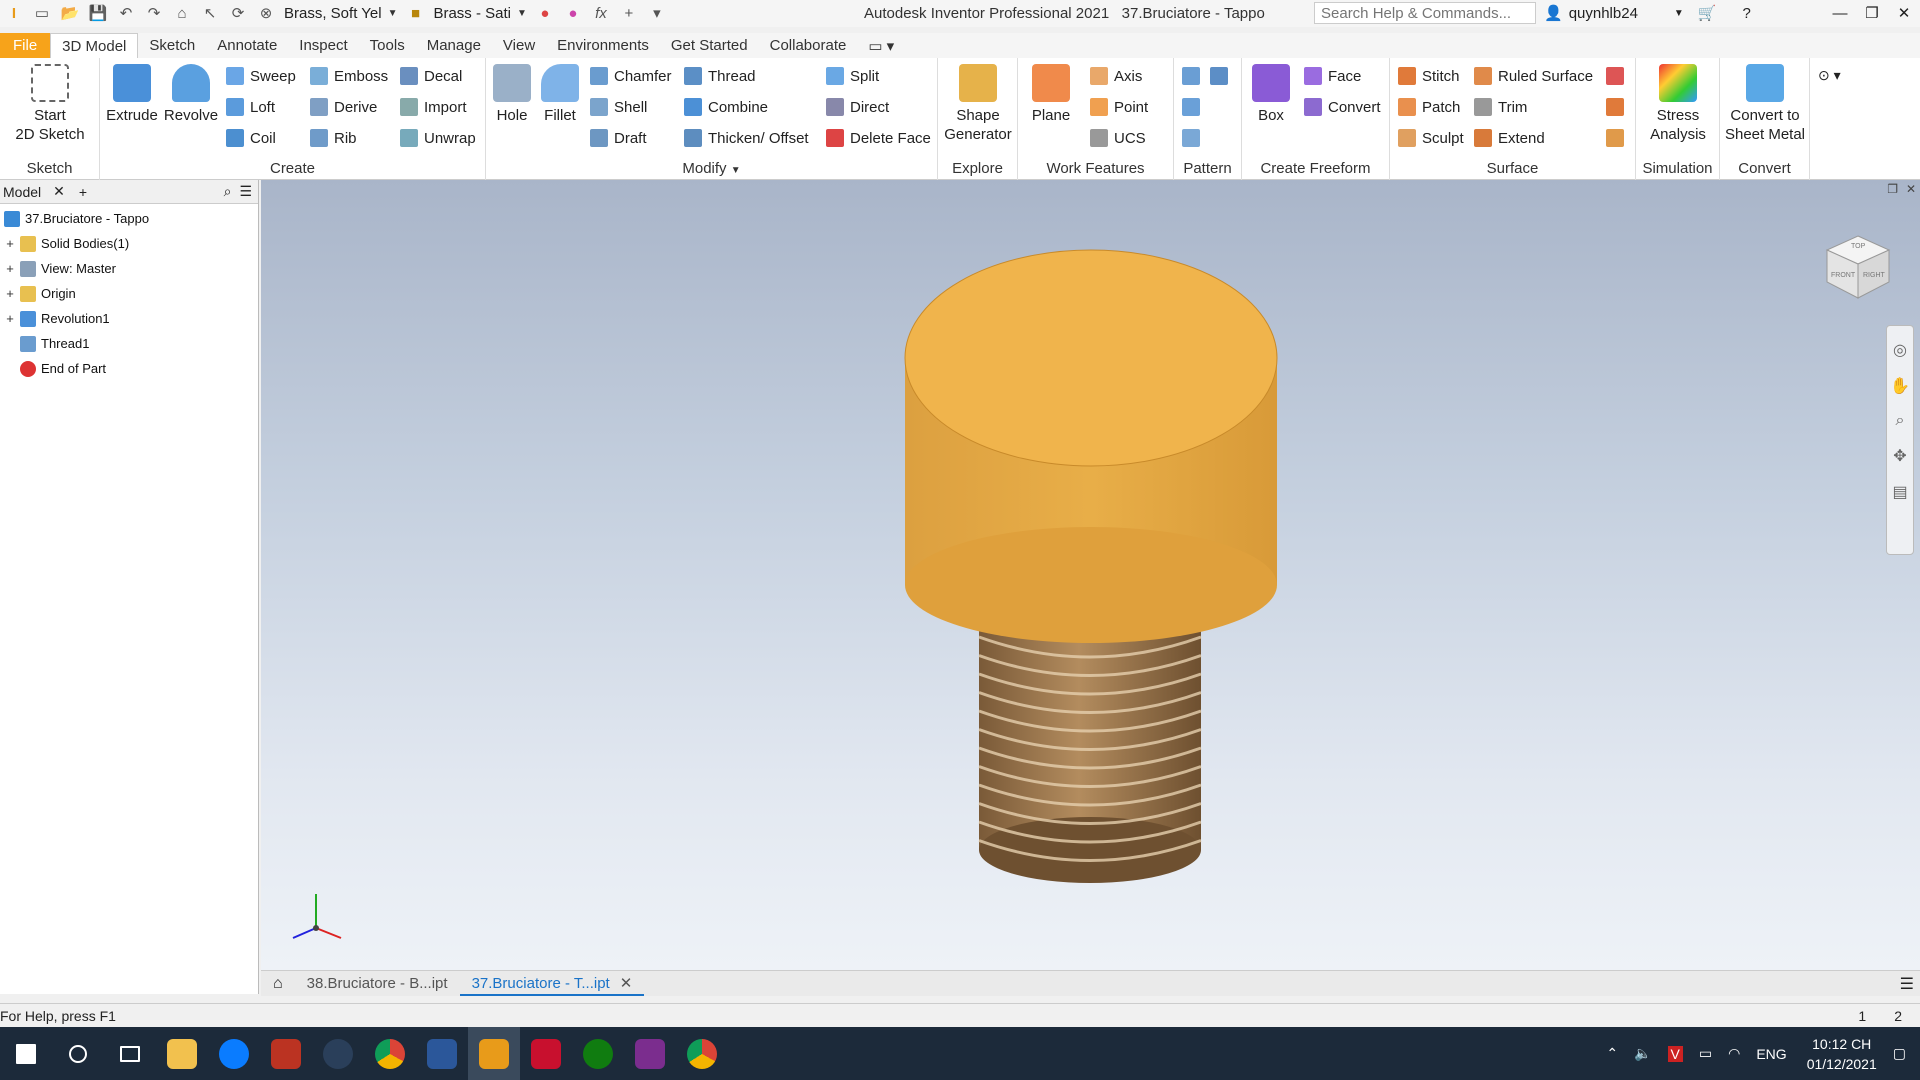  What do you see at coordinates (1194, 76) in the screenshot?
I see `rectangular-pattern-button` at bounding box center [1194, 76].